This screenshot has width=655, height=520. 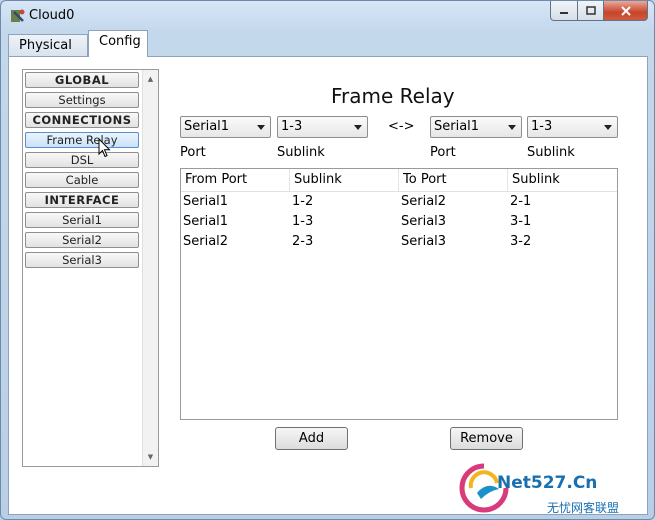 What do you see at coordinates (18, 15) in the screenshot?
I see `cloud-app-icon` at bounding box center [18, 15].